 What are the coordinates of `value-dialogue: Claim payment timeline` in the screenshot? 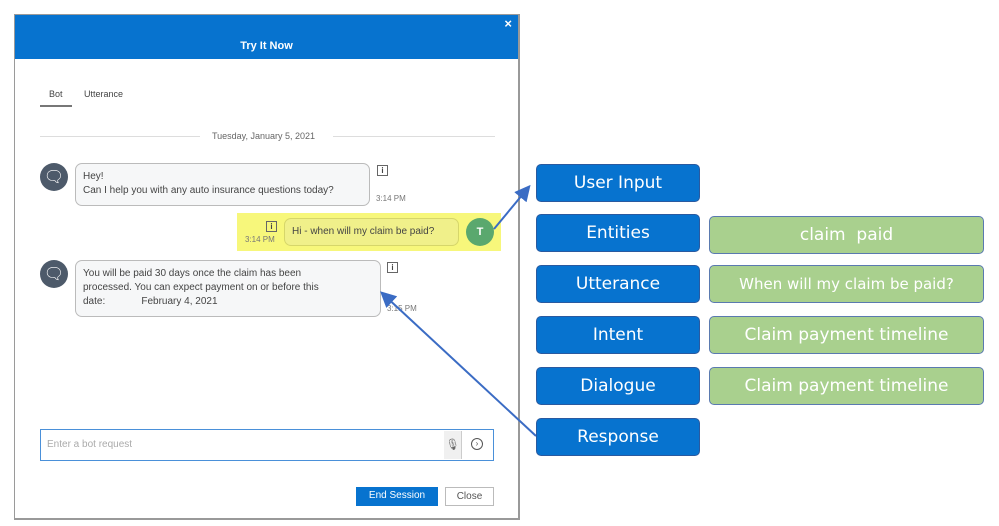 It's located at (846, 386).